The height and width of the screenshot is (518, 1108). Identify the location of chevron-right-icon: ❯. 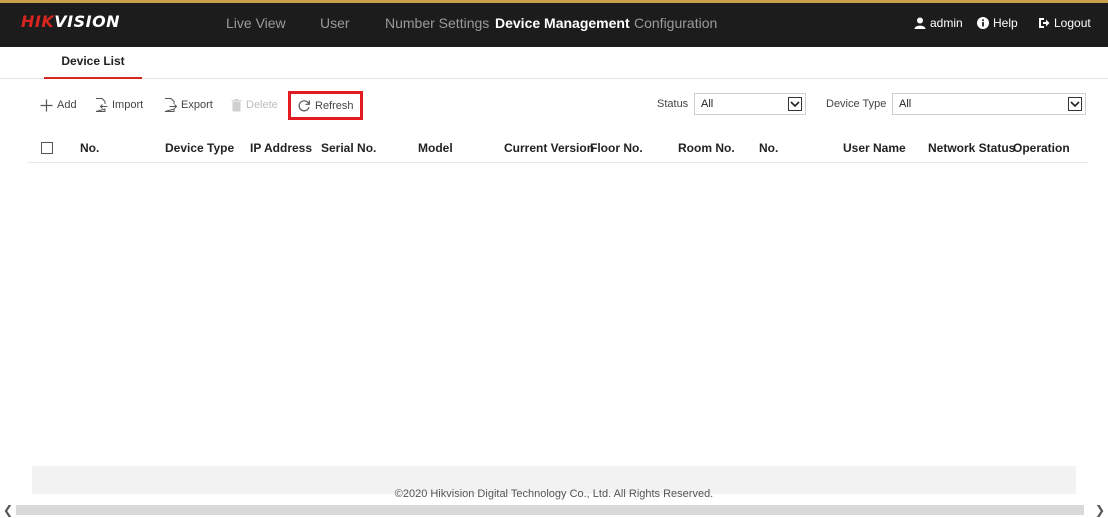
(1100, 510).